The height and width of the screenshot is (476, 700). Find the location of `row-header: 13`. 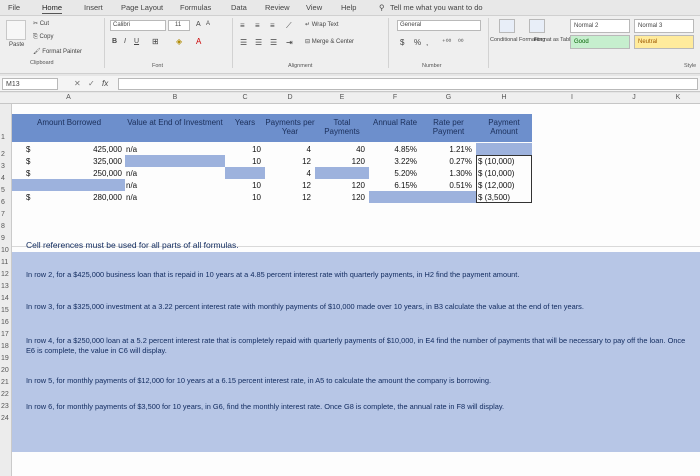

row-header: 13 is located at coordinates (5, 286).